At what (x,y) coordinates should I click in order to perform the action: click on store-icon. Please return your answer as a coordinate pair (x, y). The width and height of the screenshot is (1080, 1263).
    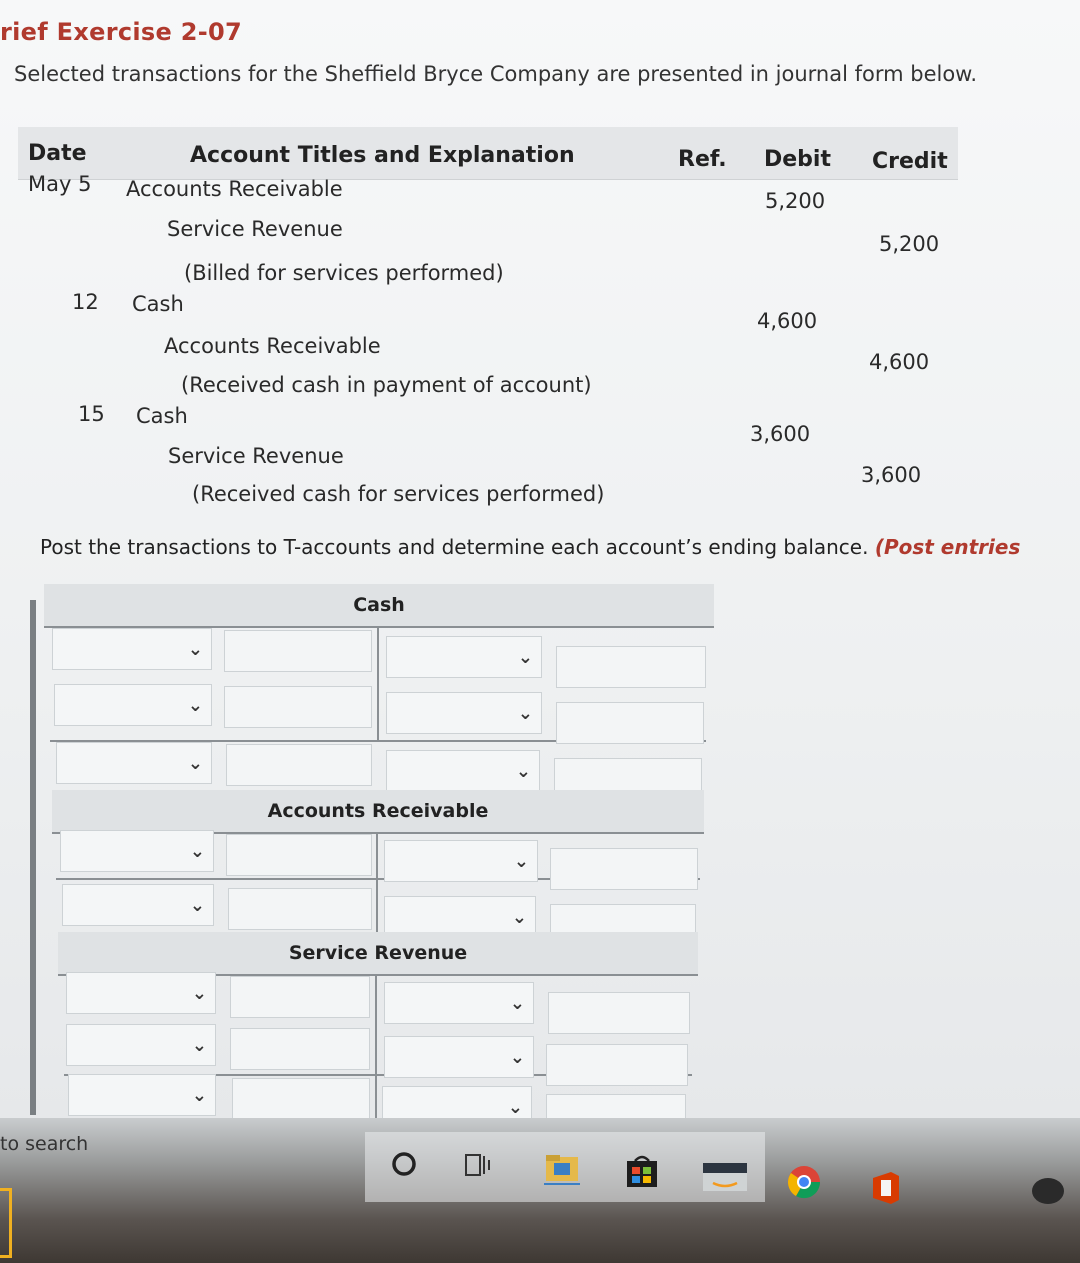
    Looking at the image, I should click on (642, 1171).